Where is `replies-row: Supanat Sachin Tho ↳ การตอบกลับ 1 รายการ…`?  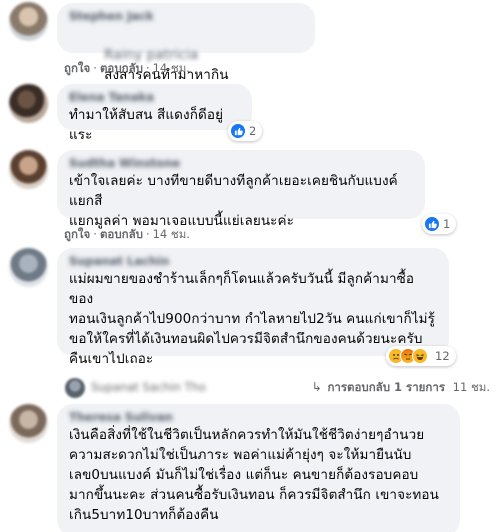 replies-row: Supanat Sachin Tho ↳ การตอบกลับ 1 รายการ… is located at coordinates (278, 387).